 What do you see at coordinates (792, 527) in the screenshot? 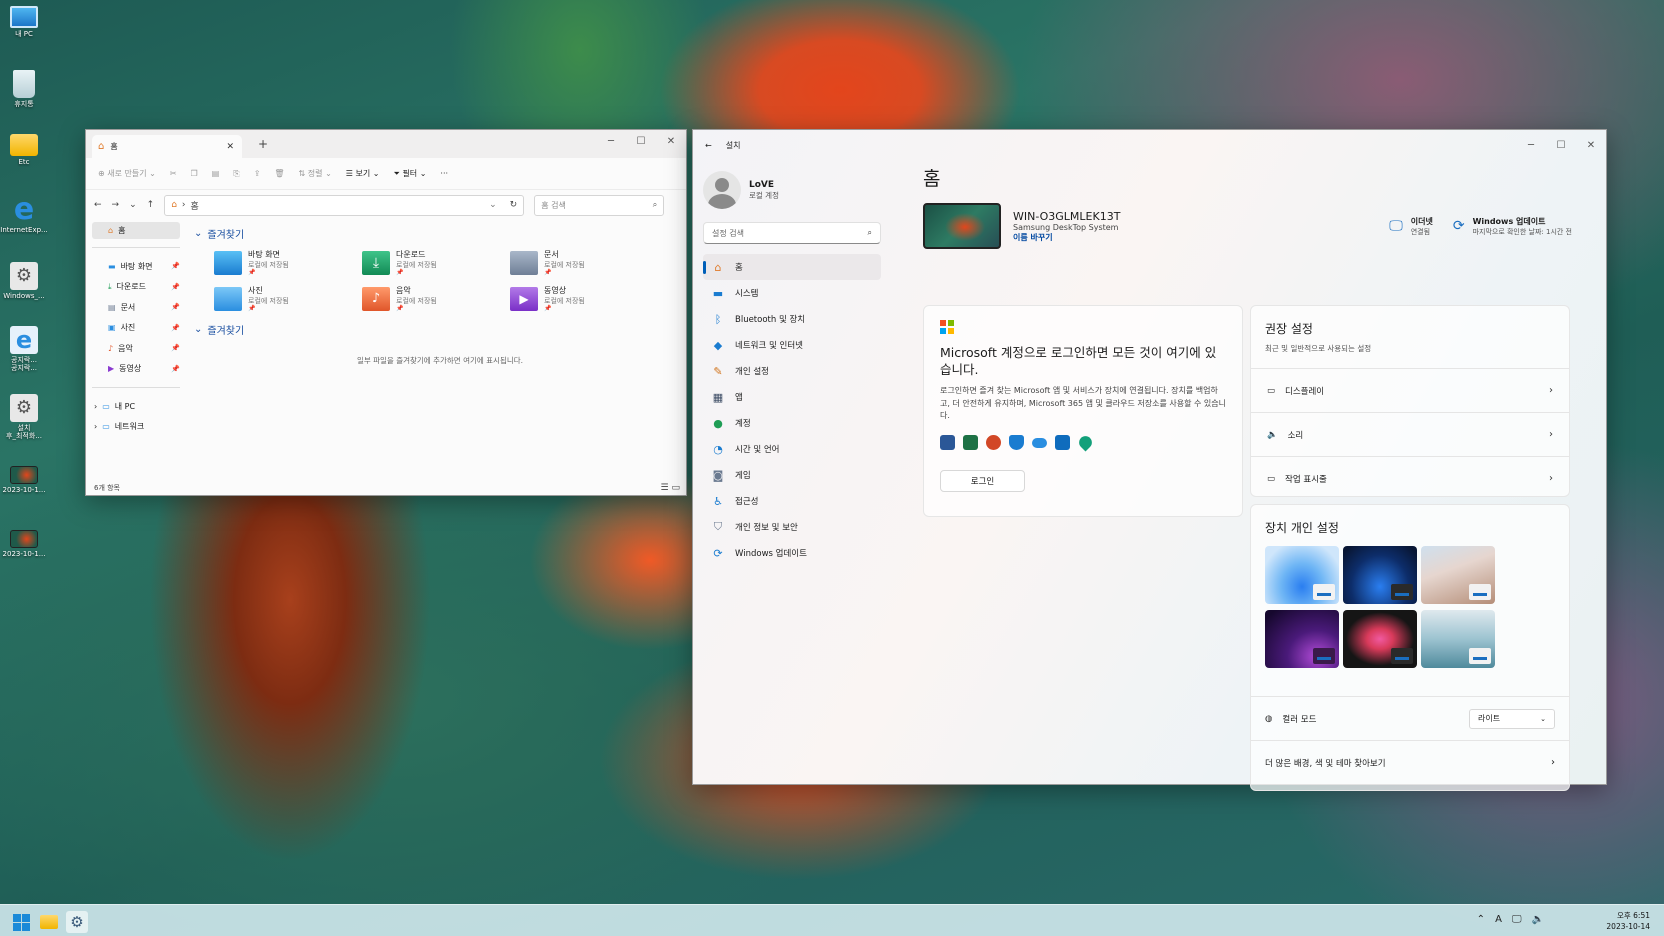
I see `nav-privacy: ⛉ 개인 정보 및 보안` at bounding box center [792, 527].